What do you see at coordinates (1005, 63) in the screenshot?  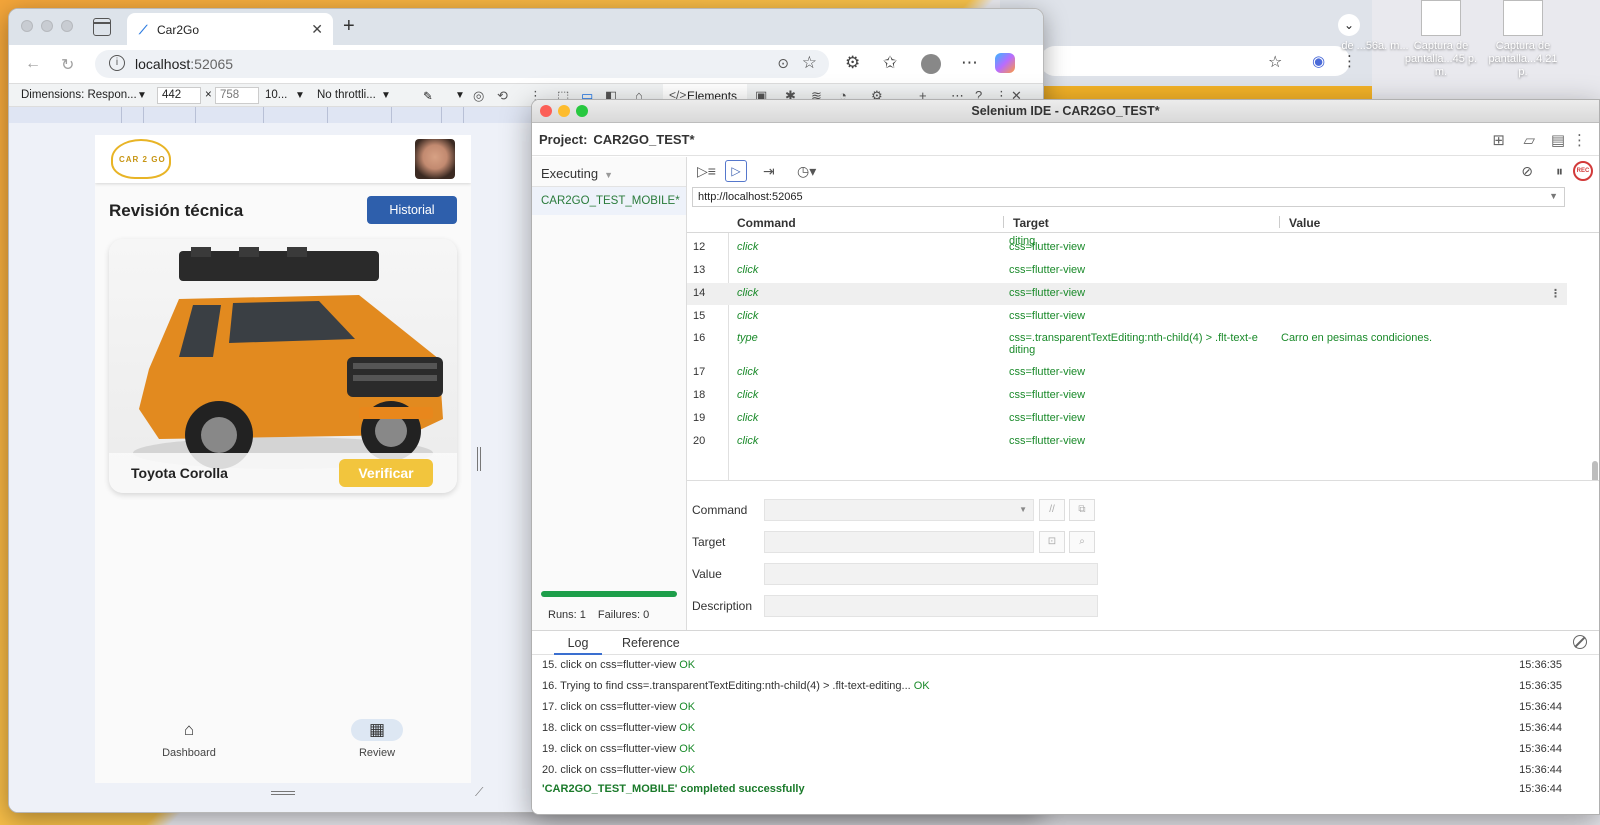 I see `copilot-icon` at bounding box center [1005, 63].